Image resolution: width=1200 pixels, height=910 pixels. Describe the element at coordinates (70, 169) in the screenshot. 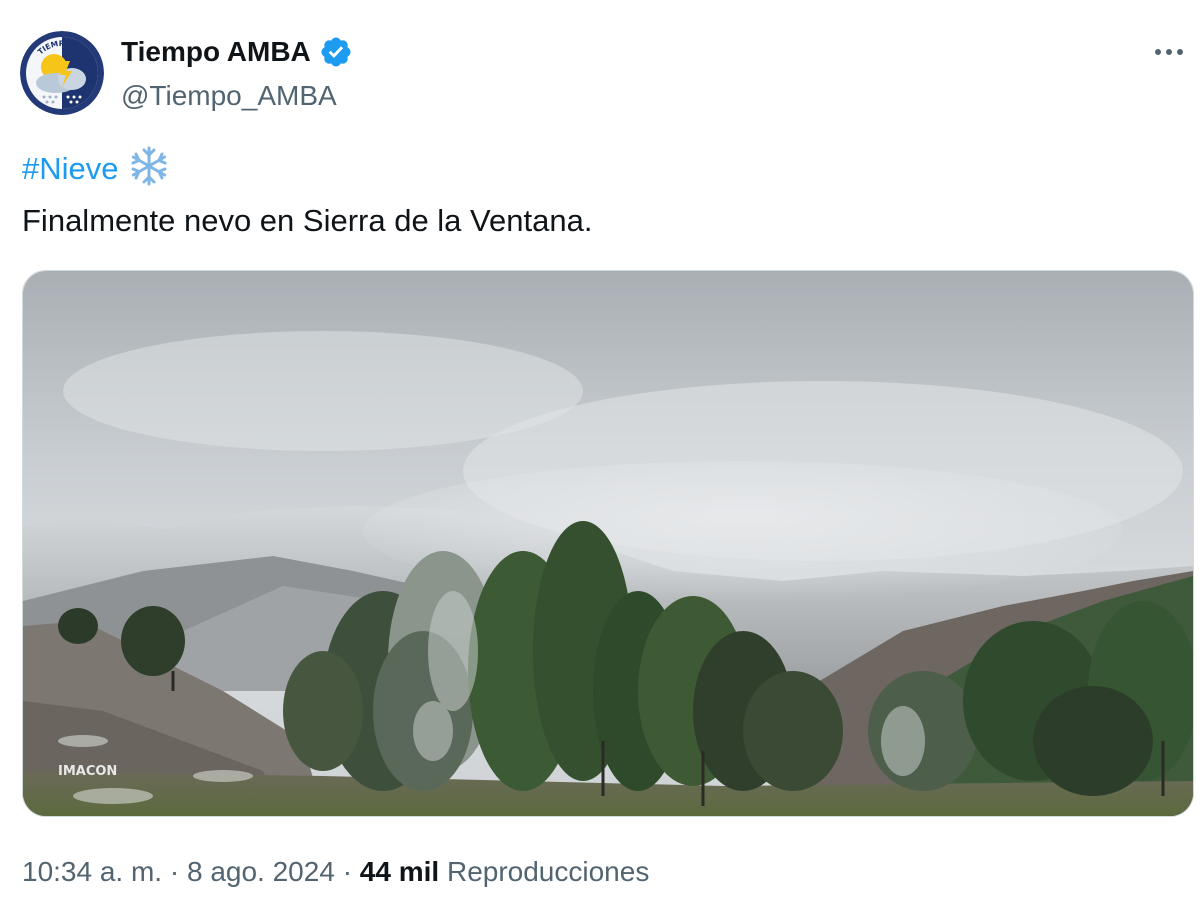

I see `hashtag-link: #Nieve` at that location.